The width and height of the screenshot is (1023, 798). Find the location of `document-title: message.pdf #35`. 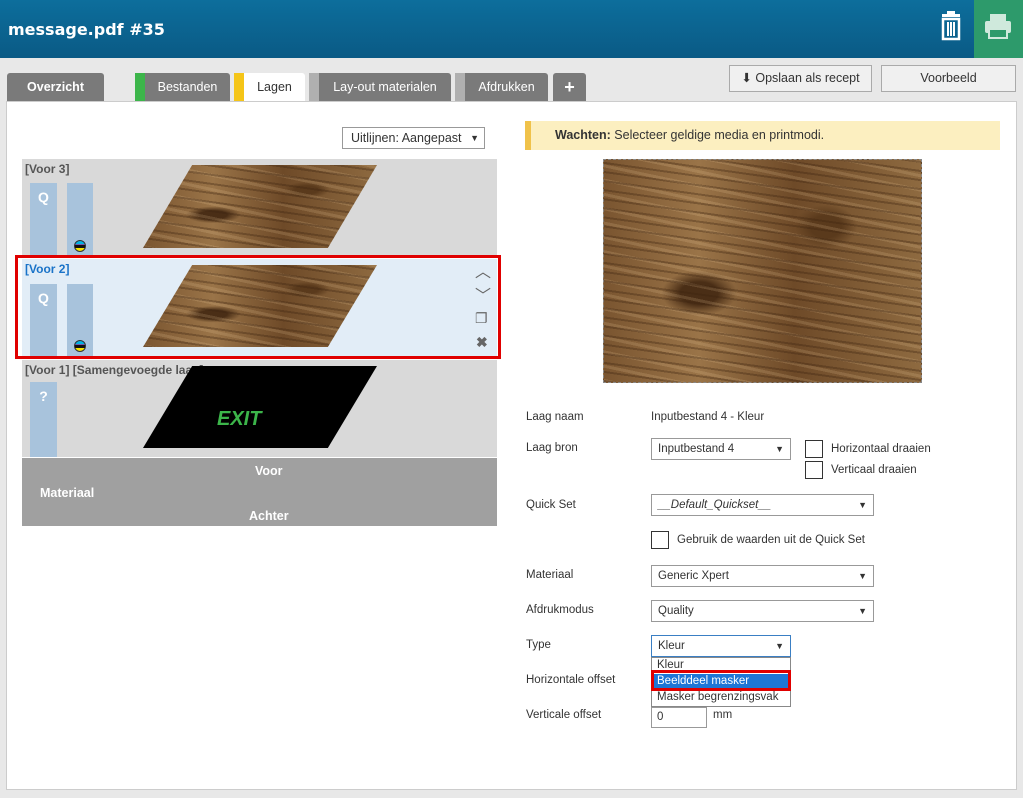

document-title: message.pdf #35 is located at coordinates (86, 29).